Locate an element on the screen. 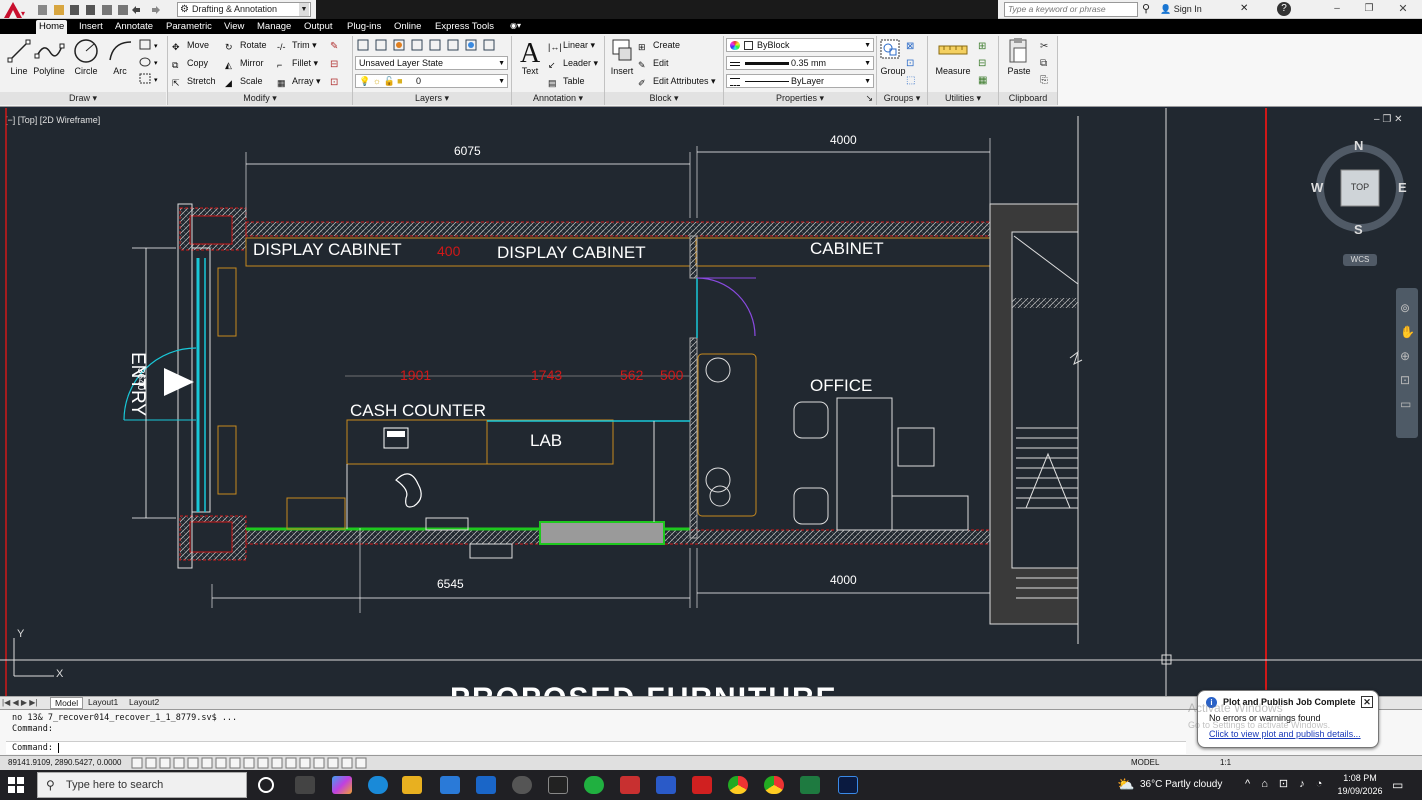 This screenshot has width=1422, height=800. compass-west: W is located at coordinates (1317, 187).